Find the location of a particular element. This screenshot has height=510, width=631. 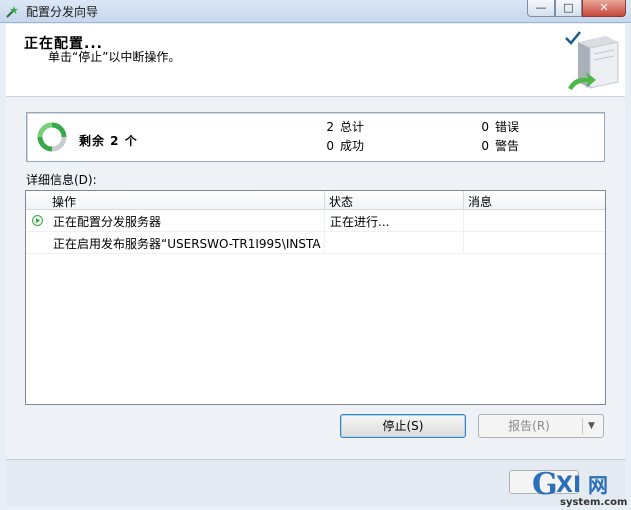

column-header-message: 消息 is located at coordinates (480, 201).